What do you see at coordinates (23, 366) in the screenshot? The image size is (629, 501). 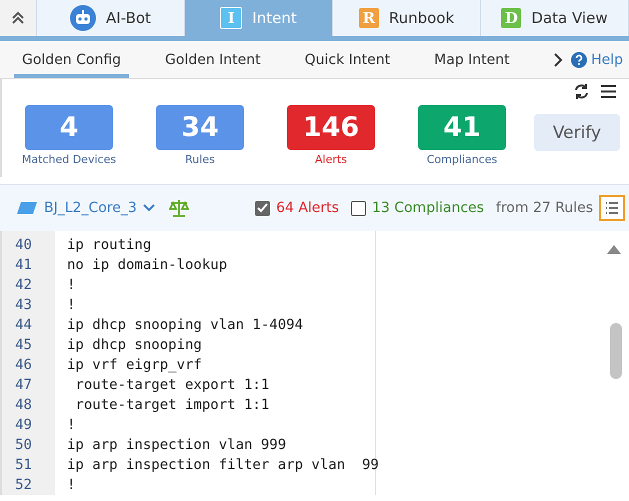 I see `line-number: 46` at bounding box center [23, 366].